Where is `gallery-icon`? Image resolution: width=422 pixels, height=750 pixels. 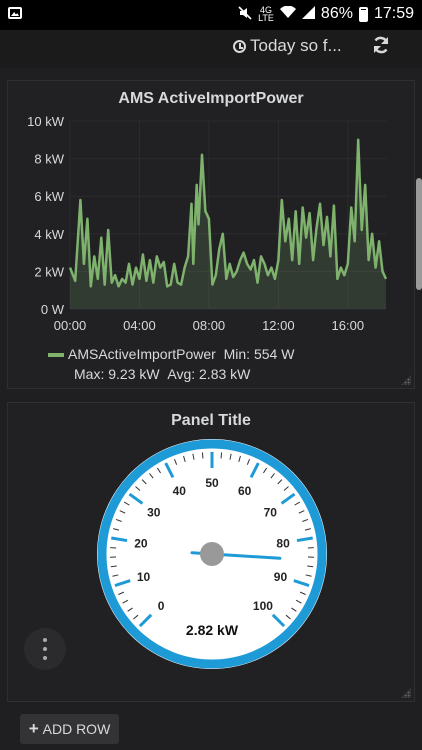
gallery-icon is located at coordinates (15, 13).